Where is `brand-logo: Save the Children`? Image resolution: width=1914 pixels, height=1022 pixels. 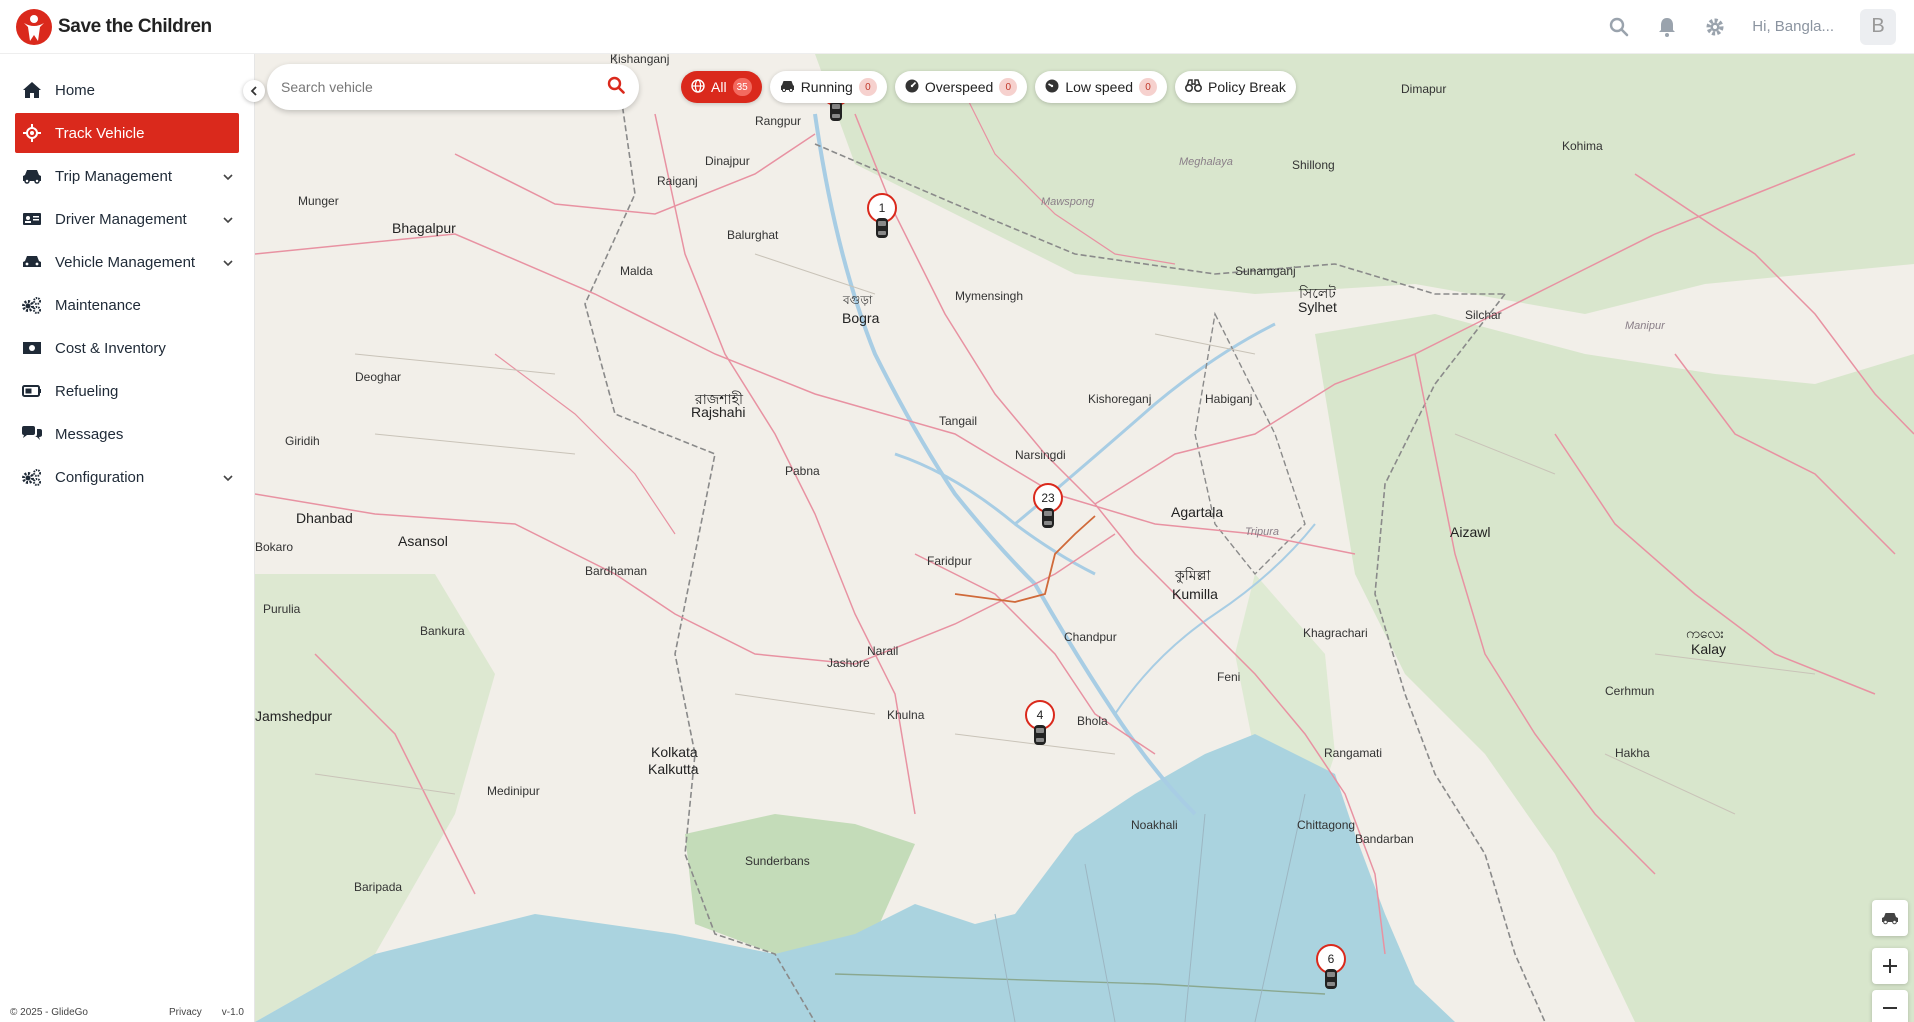
brand-logo: Save the Children is located at coordinates (114, 26).